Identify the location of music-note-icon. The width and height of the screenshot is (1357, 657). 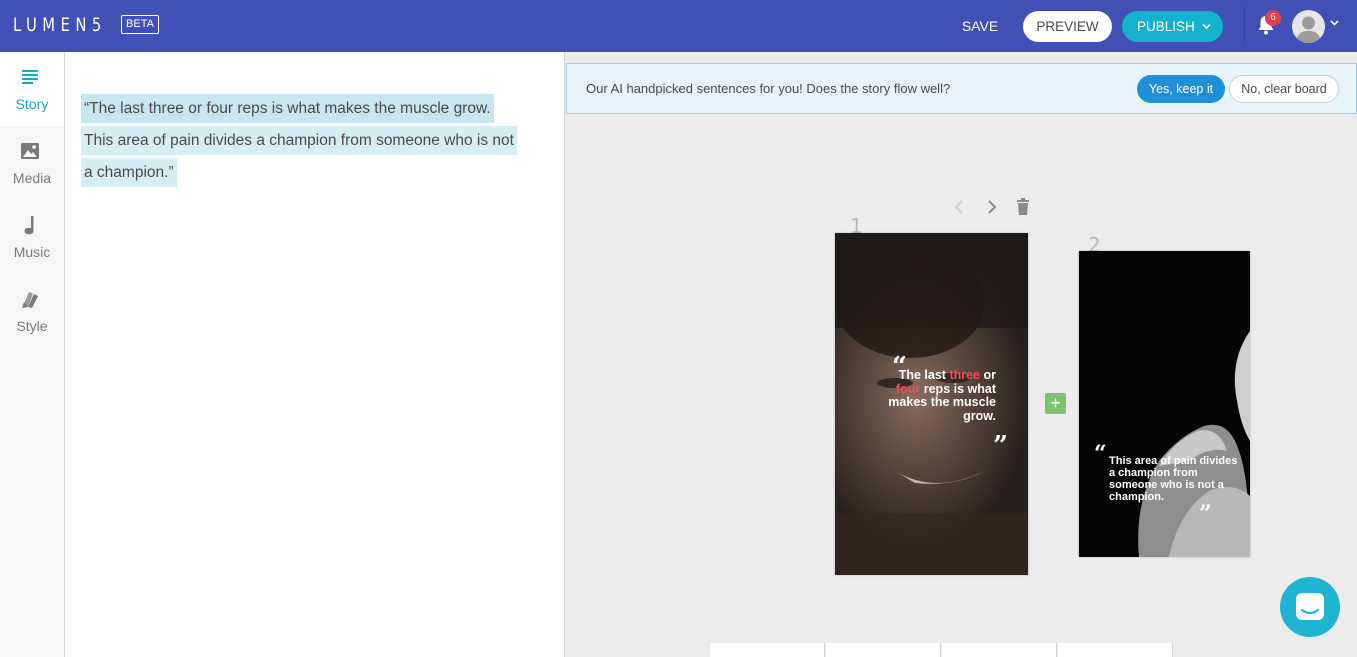
(30, 225).